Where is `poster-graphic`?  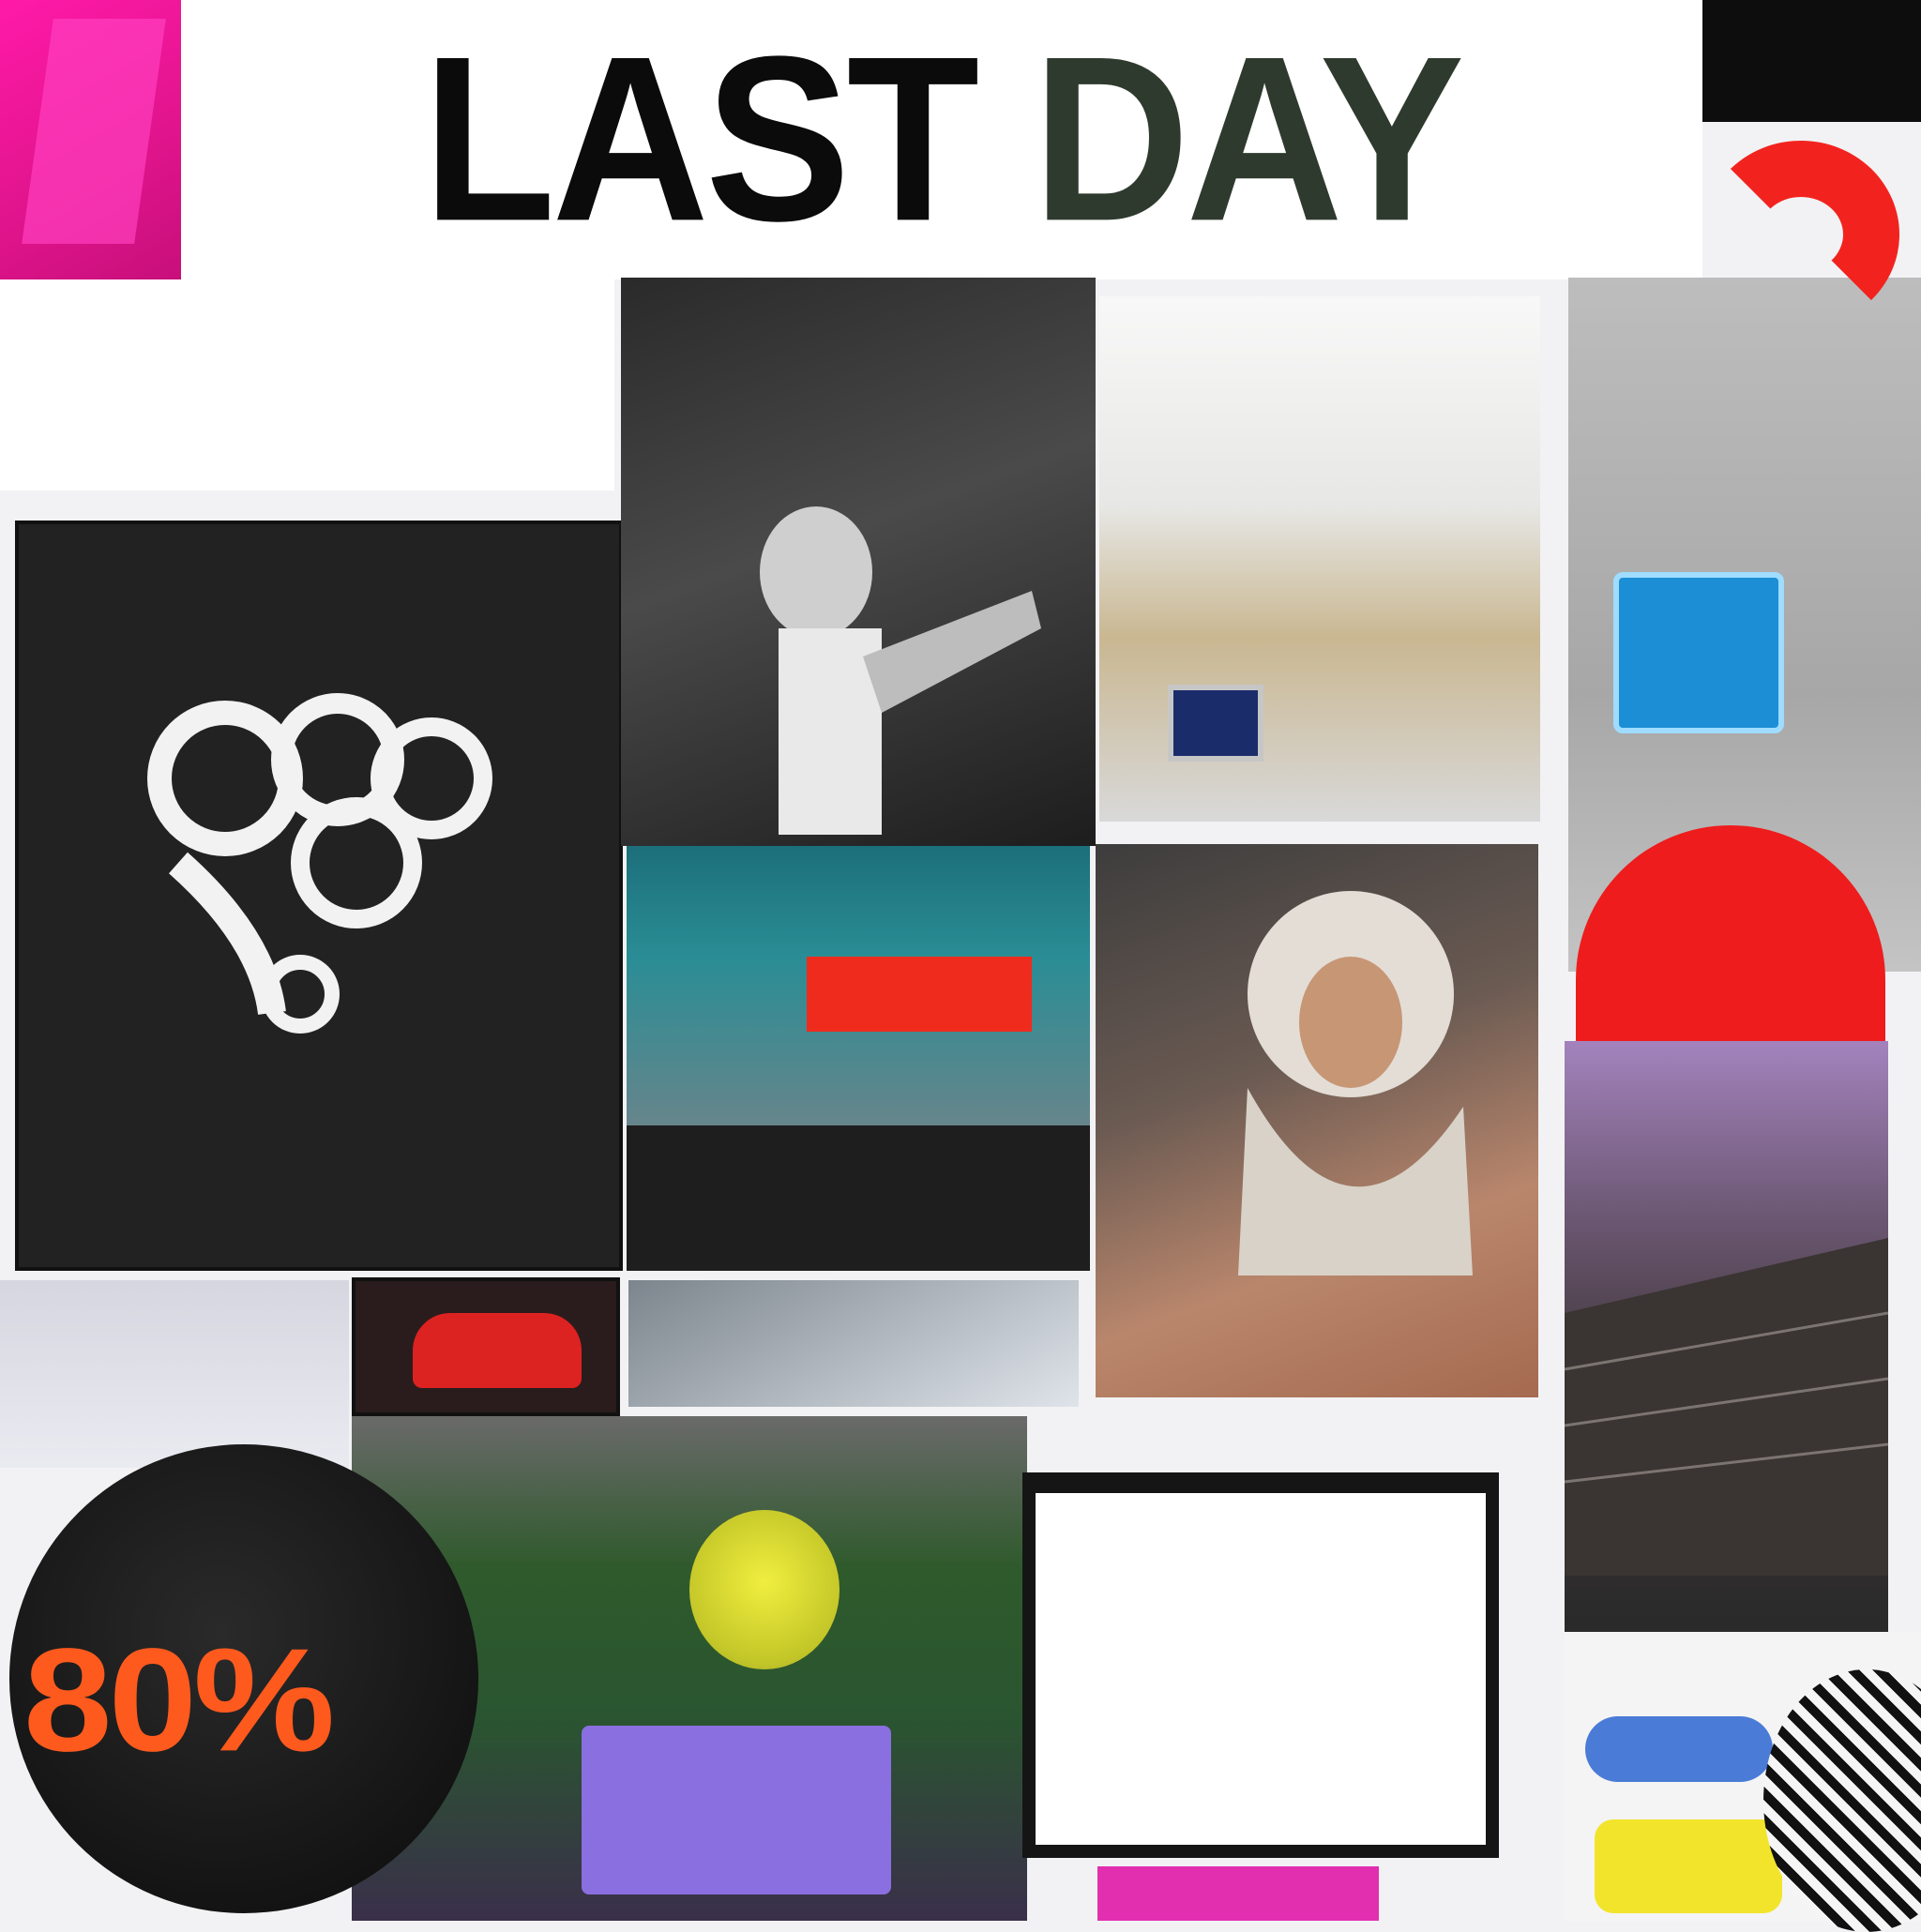
poster-graphic is located at coordinates (319, 863).